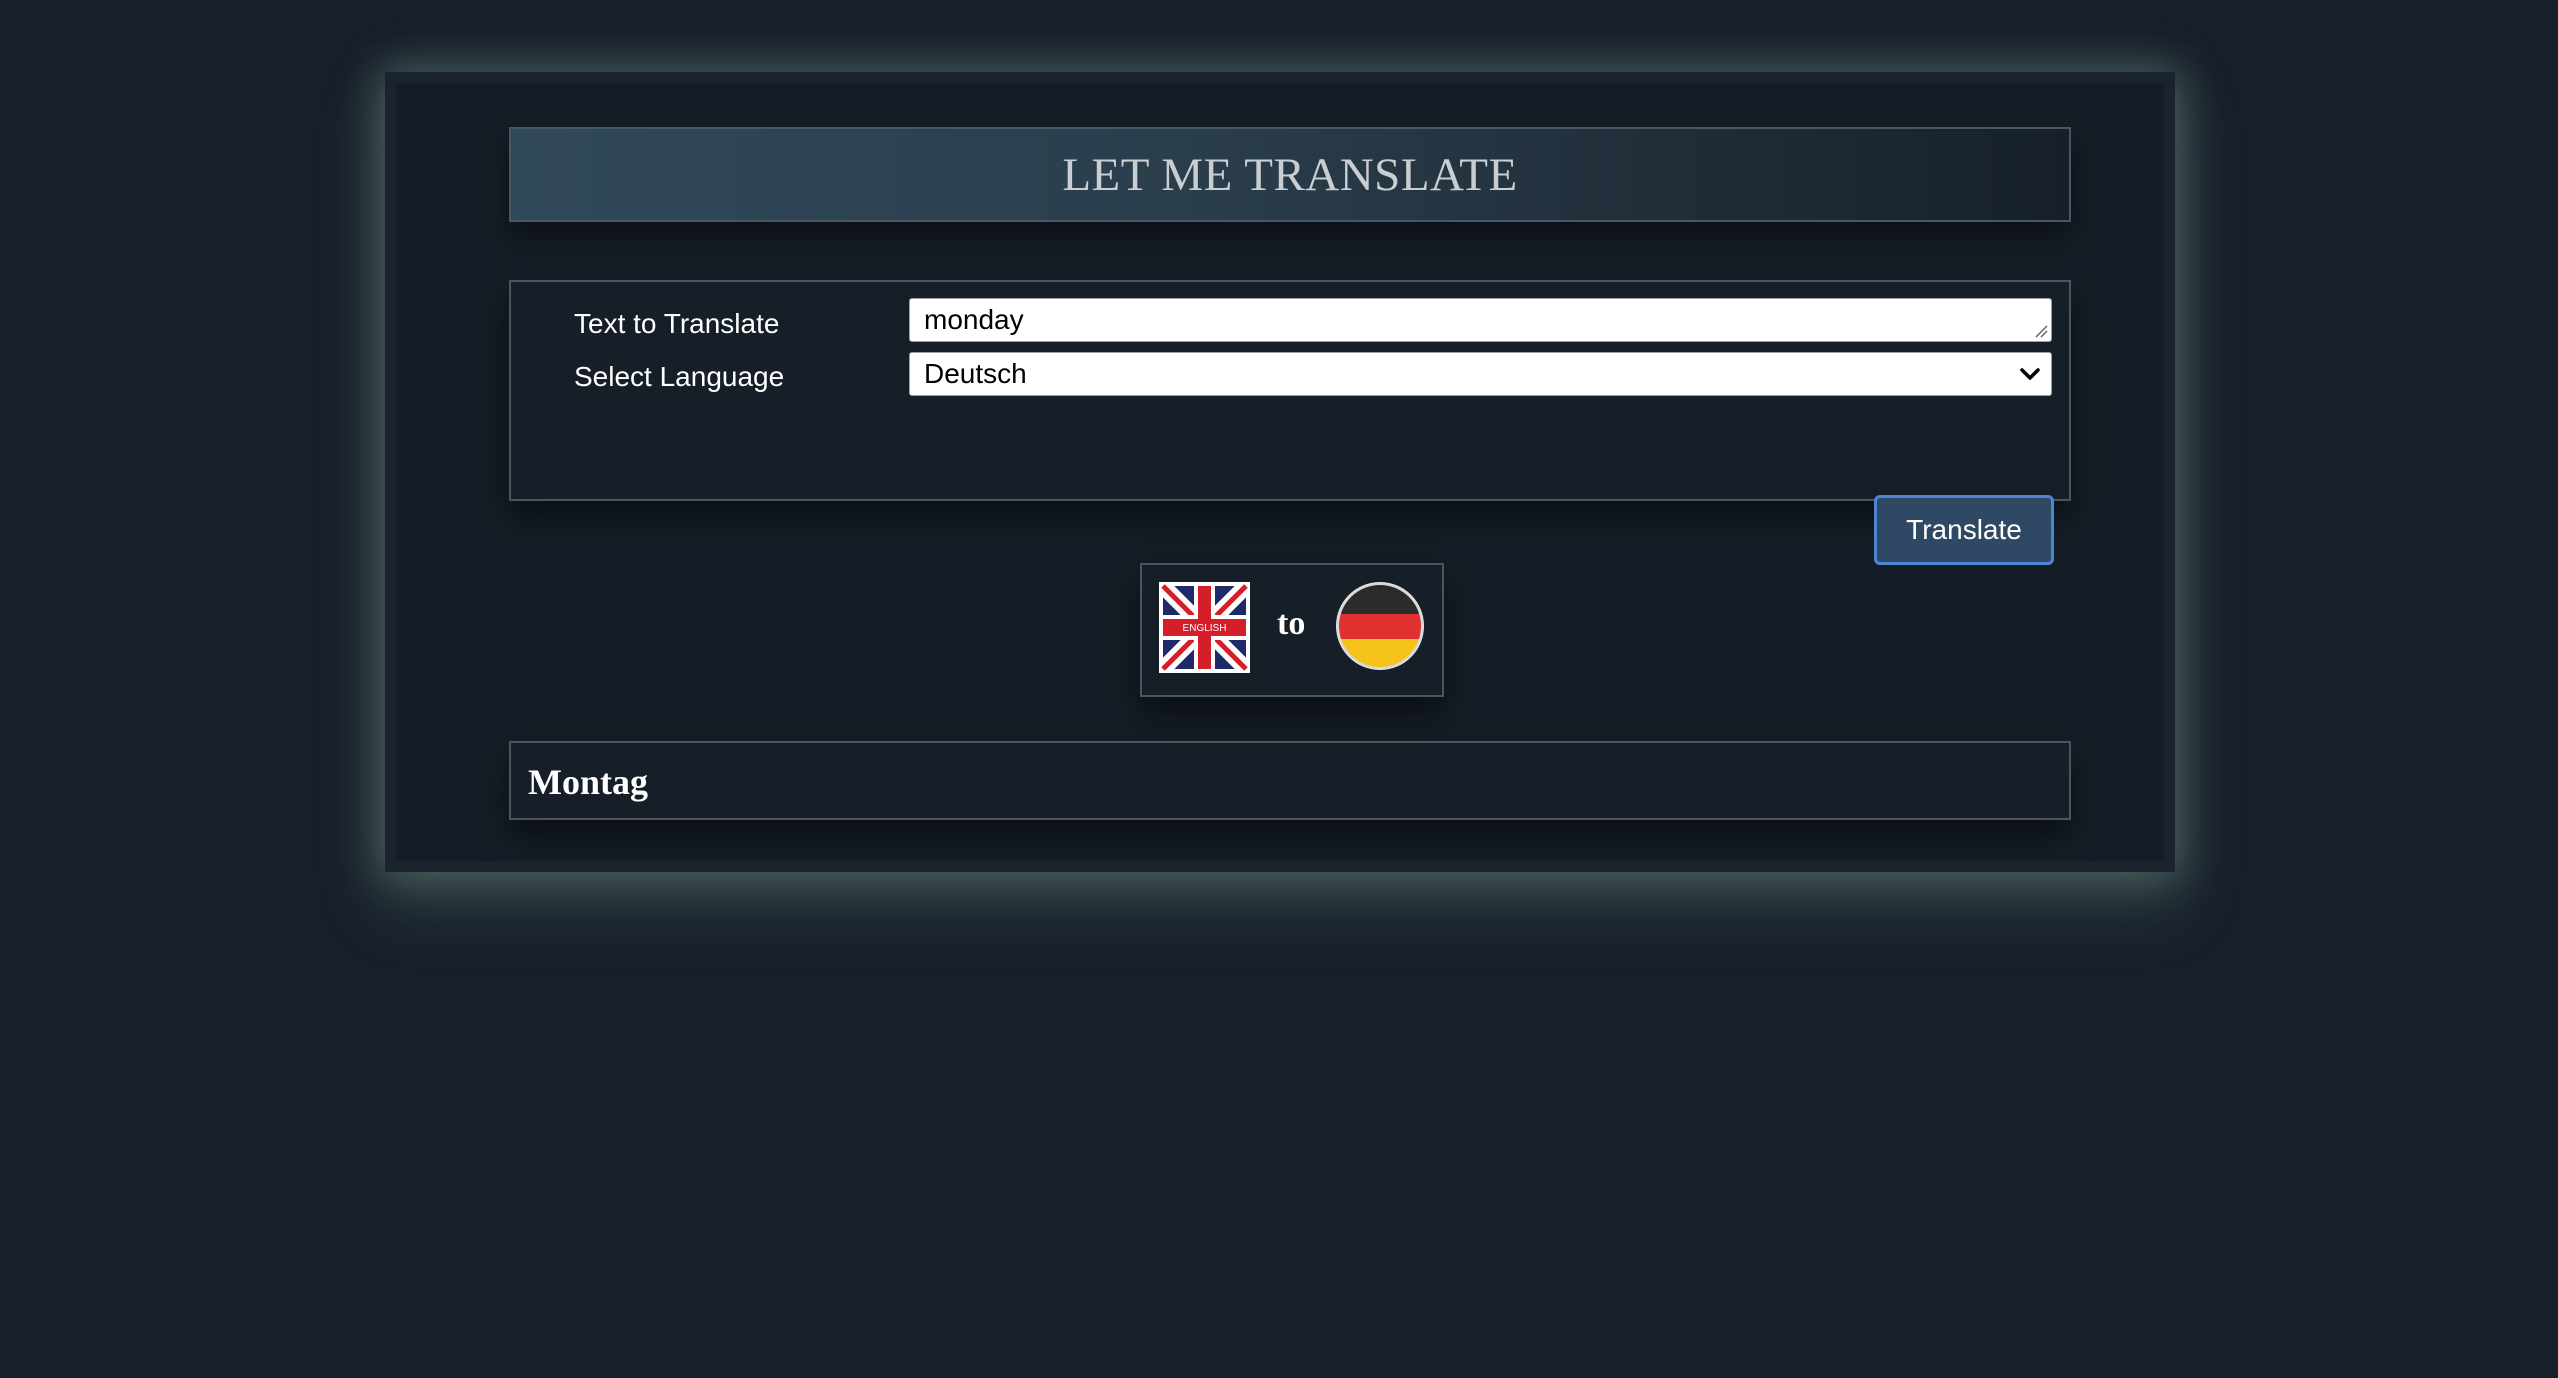 The width and height of the screenshot is (2558, 1378). What do you see at coordinates (1291, 623) in the screenshot?
I see `connector-text: to` at bounding box center [1291, 623].